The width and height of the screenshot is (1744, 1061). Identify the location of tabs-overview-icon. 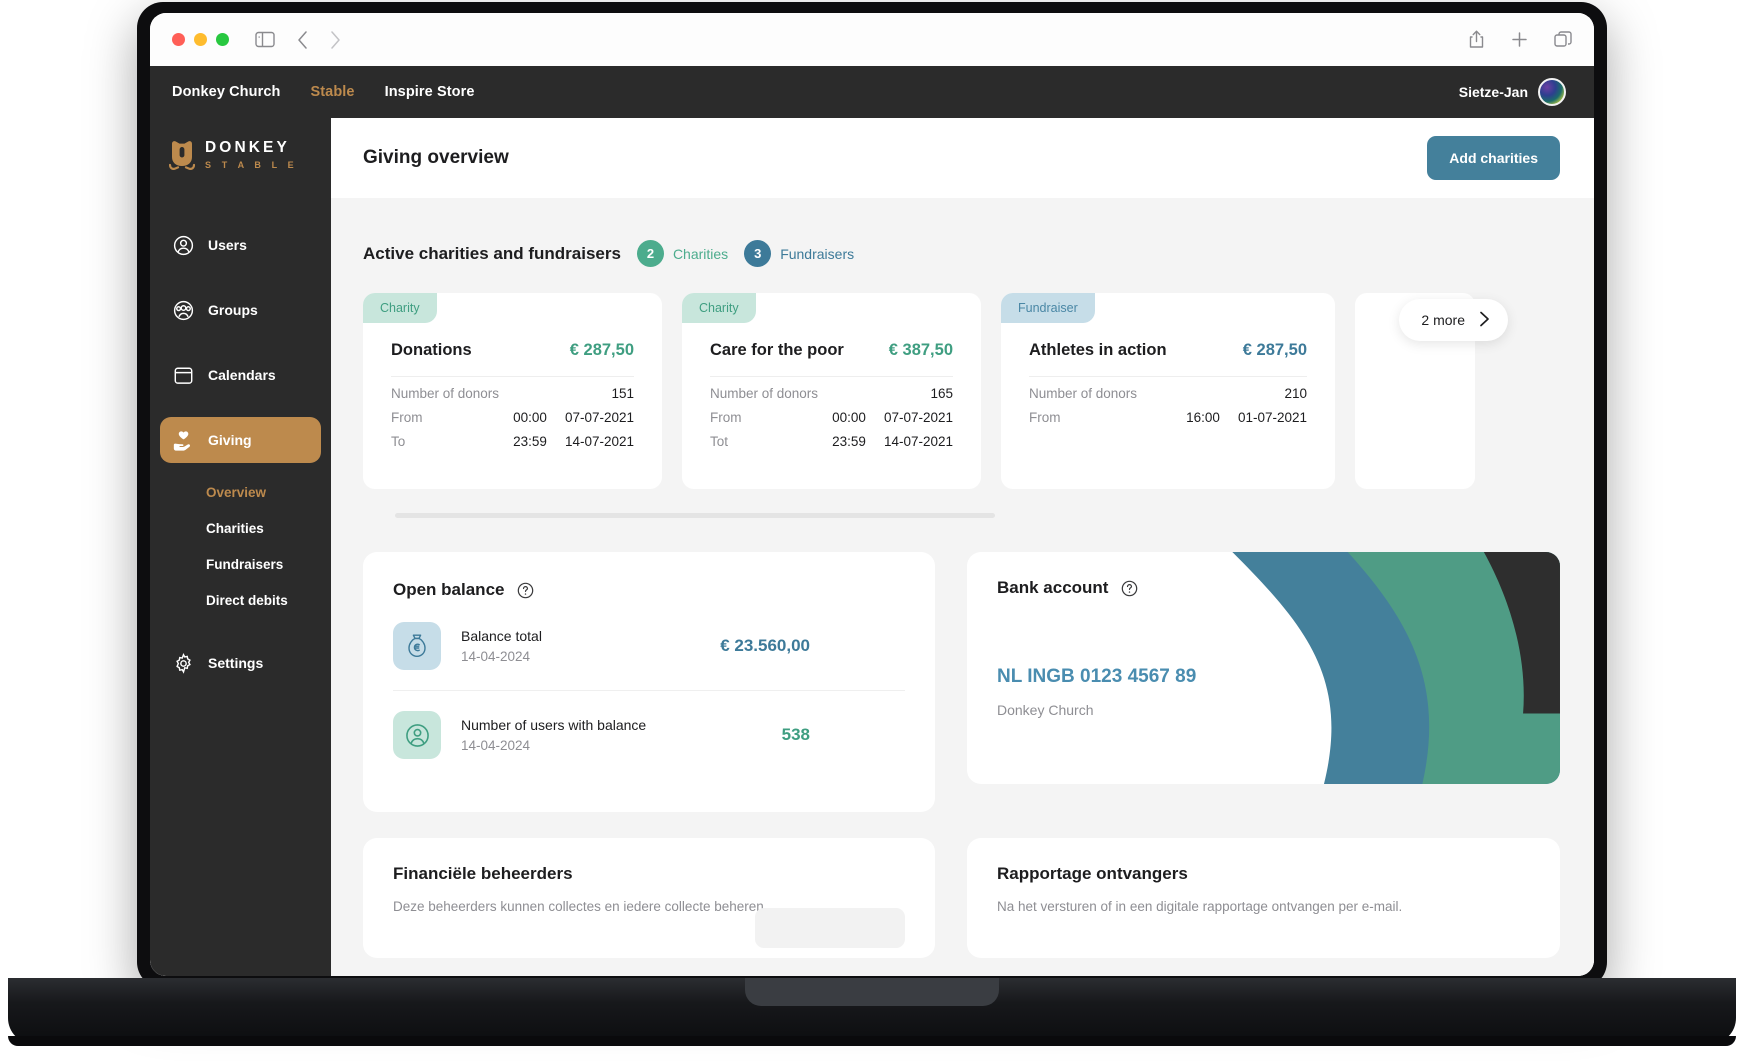
(1563, 39).